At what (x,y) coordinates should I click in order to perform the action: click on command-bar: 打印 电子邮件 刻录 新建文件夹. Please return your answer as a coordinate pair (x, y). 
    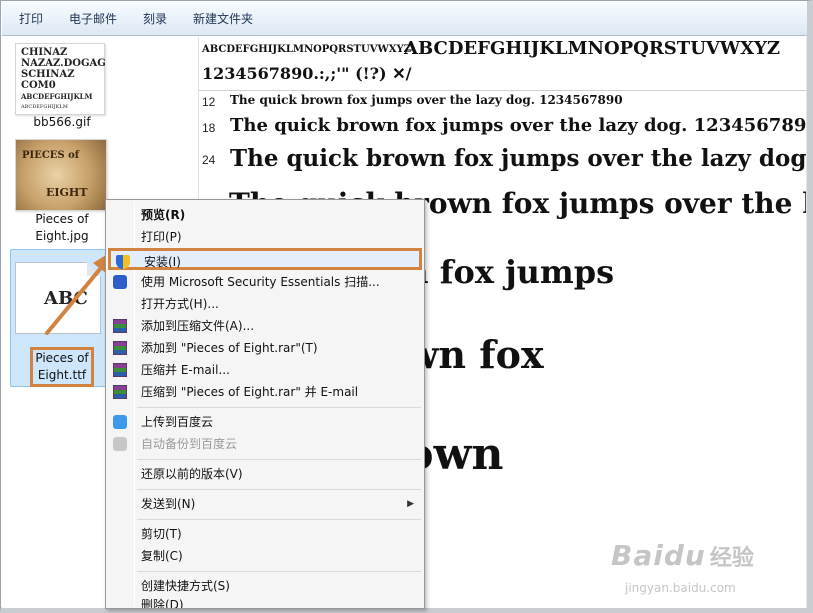
    Looking at the image, I should click on (404, 19).